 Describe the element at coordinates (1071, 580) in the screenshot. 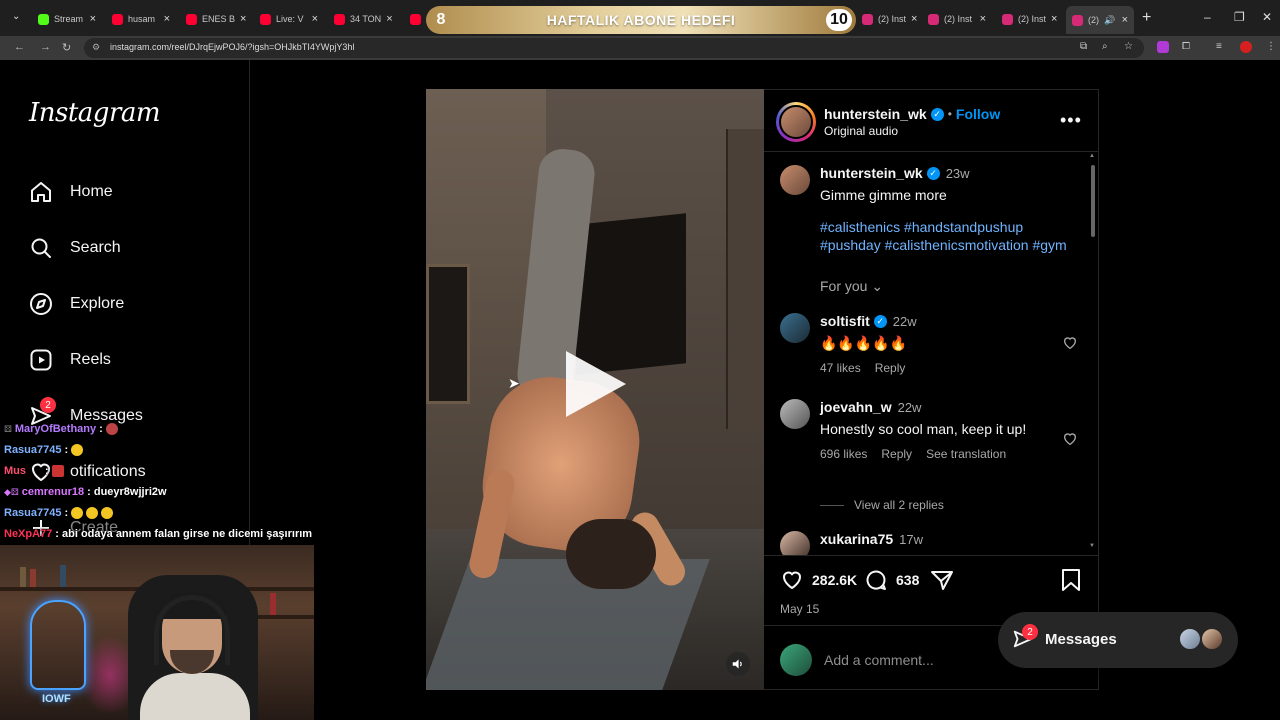

I see `save-button` at that location.